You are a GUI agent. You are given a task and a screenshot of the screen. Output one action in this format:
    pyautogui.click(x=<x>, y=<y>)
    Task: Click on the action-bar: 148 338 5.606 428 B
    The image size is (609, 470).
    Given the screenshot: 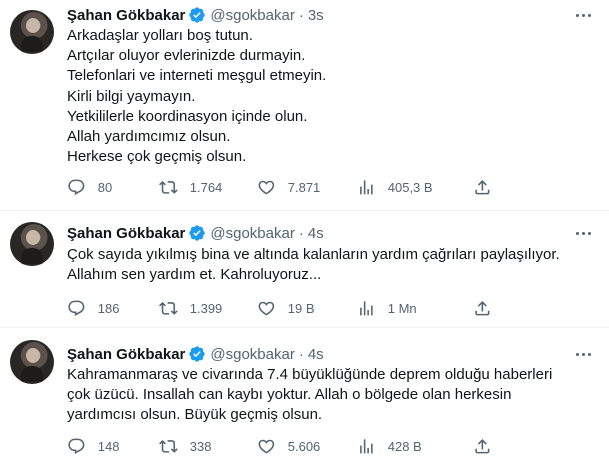 What is the action you would take?
    pyautogui.click(x=279, y=446)
    